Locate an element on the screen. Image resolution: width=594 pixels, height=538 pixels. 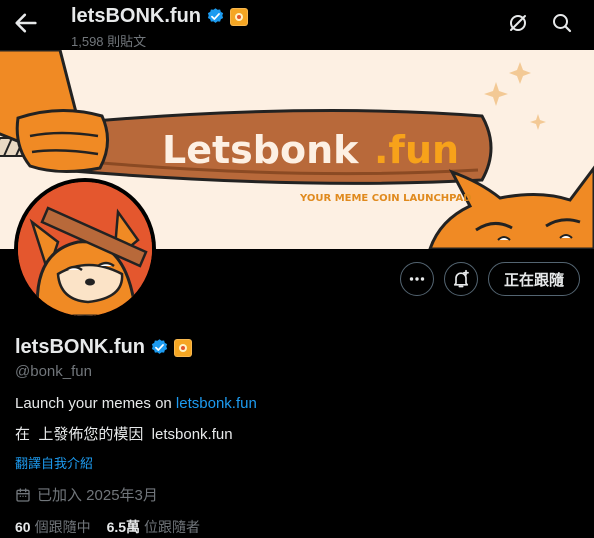
more-dots-icon is located at coordinates (417, 279).